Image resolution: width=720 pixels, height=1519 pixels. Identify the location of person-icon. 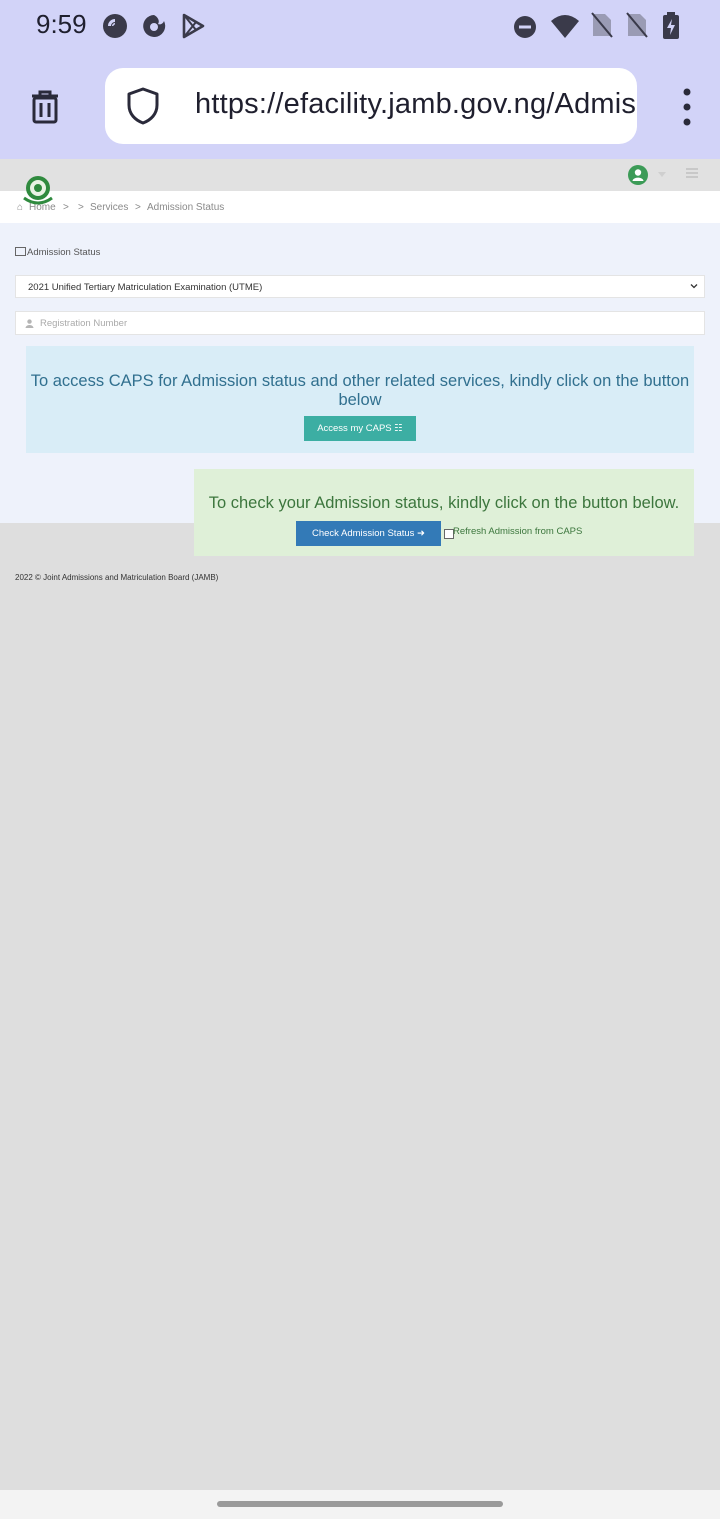
(29, 323).